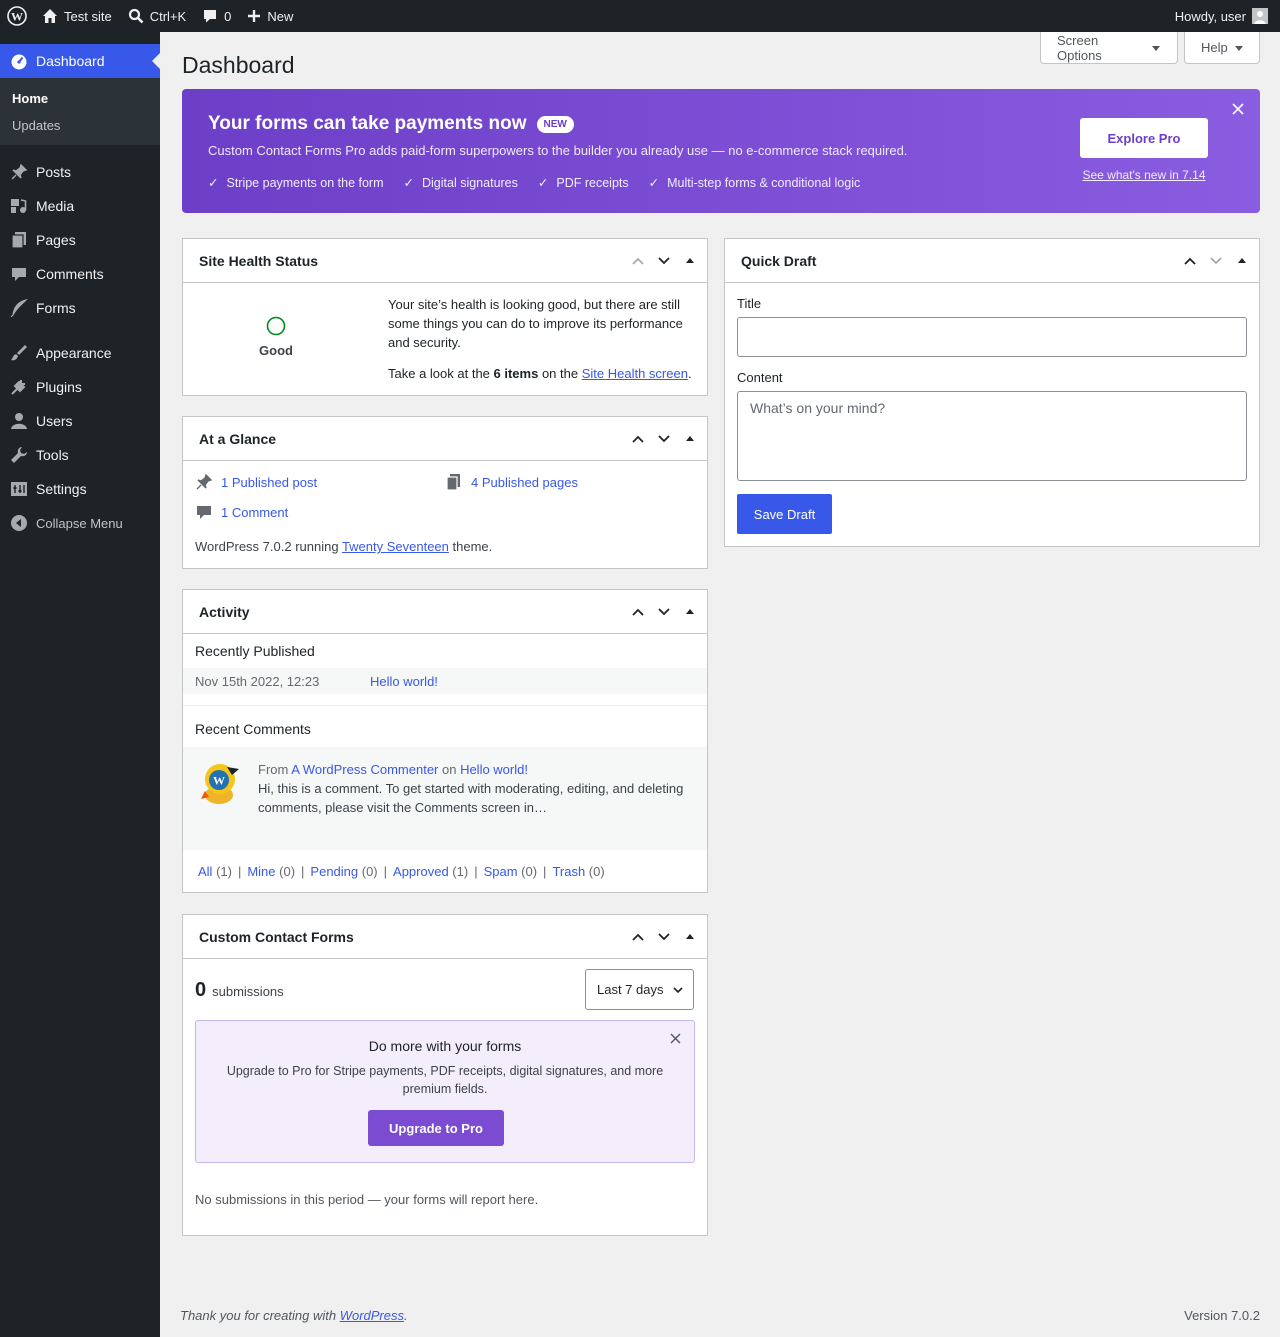 This screenshot has height=1337, width=1280. Describe the element at coordinates (77, 16) in the screenshot. I see `site-name-link: Test site` at that location.